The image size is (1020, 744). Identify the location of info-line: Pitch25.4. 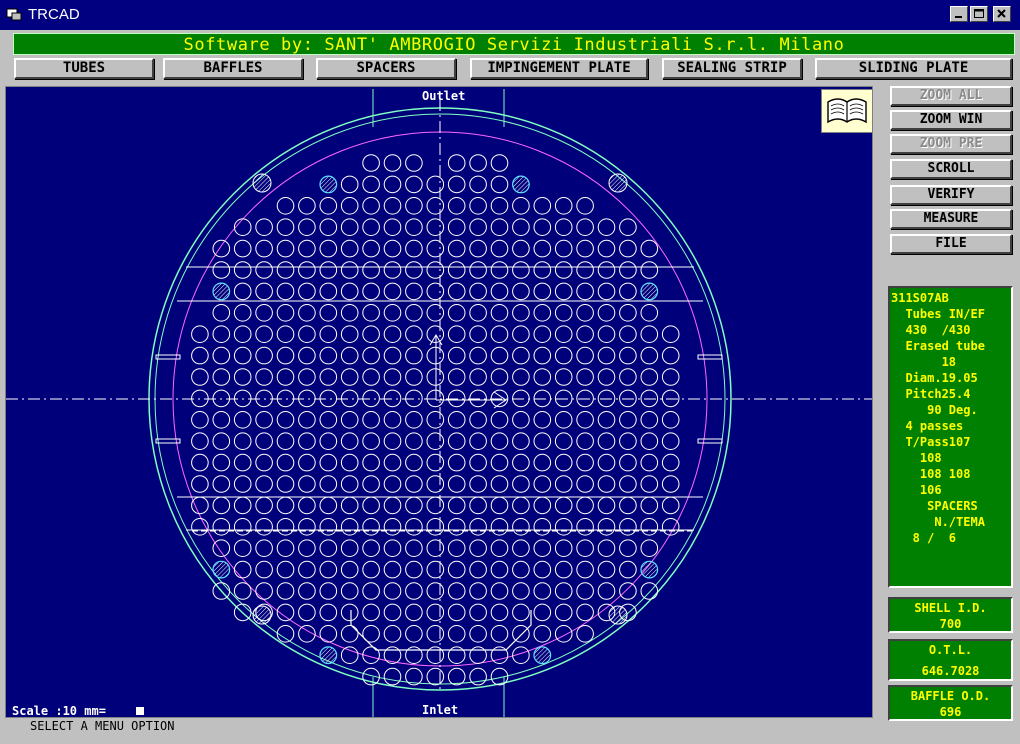
(931, 394).